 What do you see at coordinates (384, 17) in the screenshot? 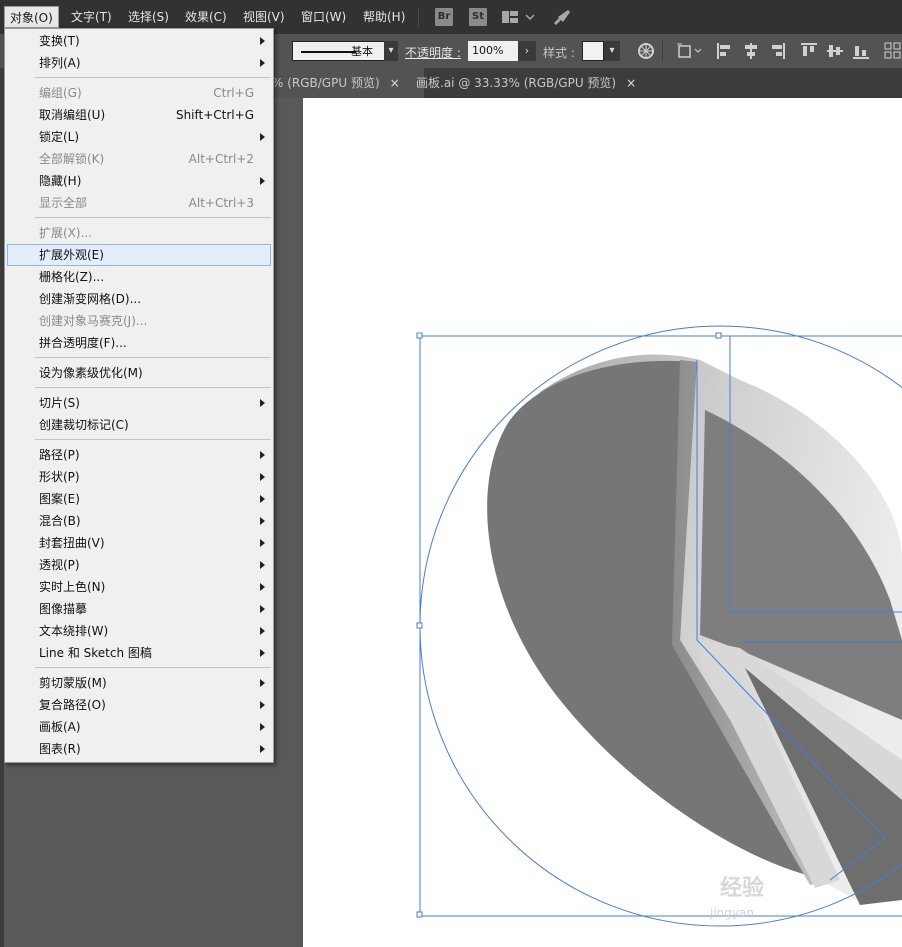
I see `menu-help: 帮助(H)` at bounding box center [384, 17].